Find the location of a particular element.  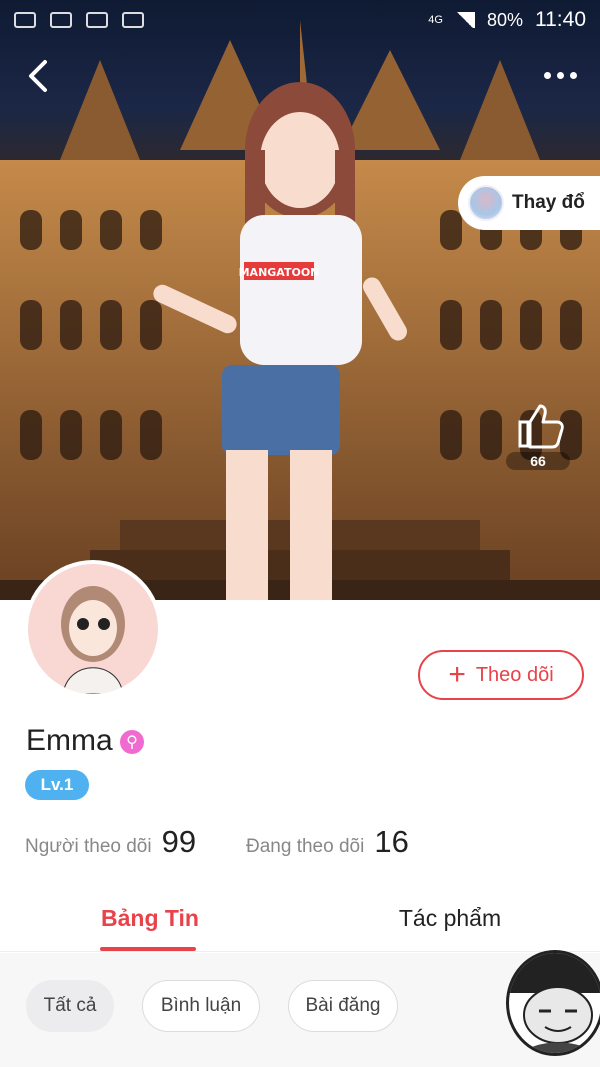

following-stat: Đang theo dõi 16 is located at coordinates (327, 842).